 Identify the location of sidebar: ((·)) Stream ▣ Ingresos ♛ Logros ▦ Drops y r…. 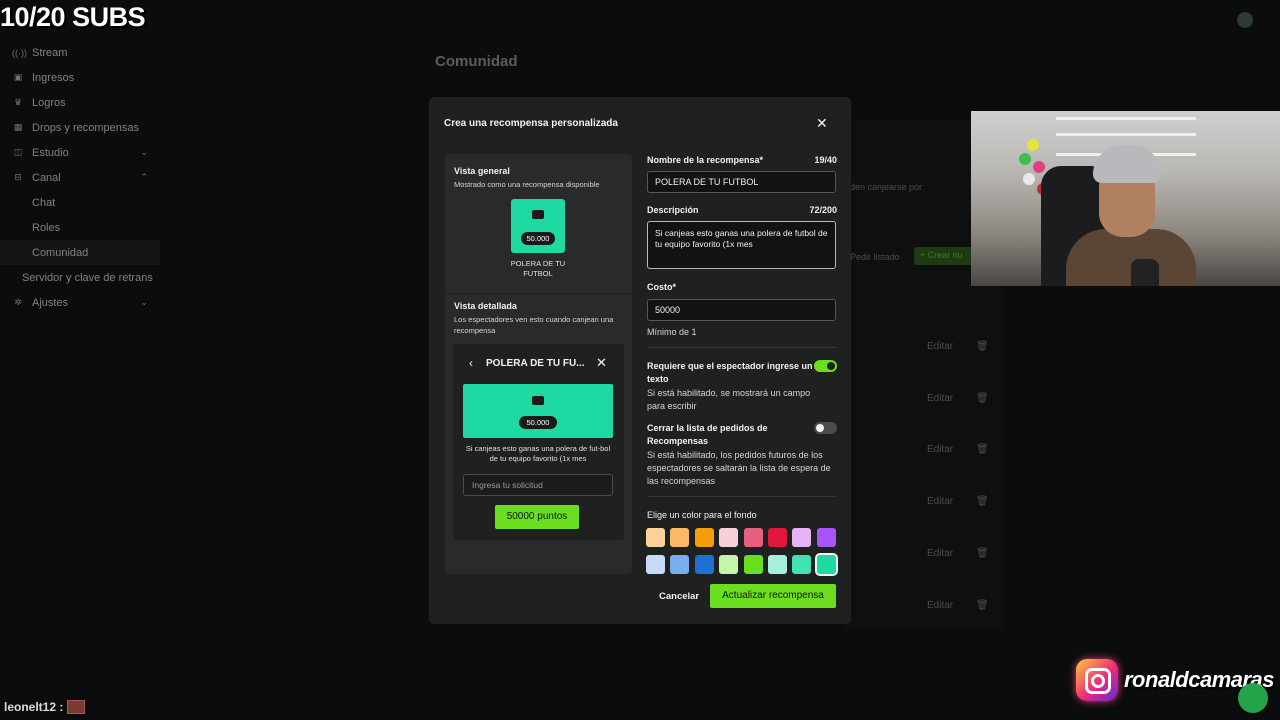
(80, 177).